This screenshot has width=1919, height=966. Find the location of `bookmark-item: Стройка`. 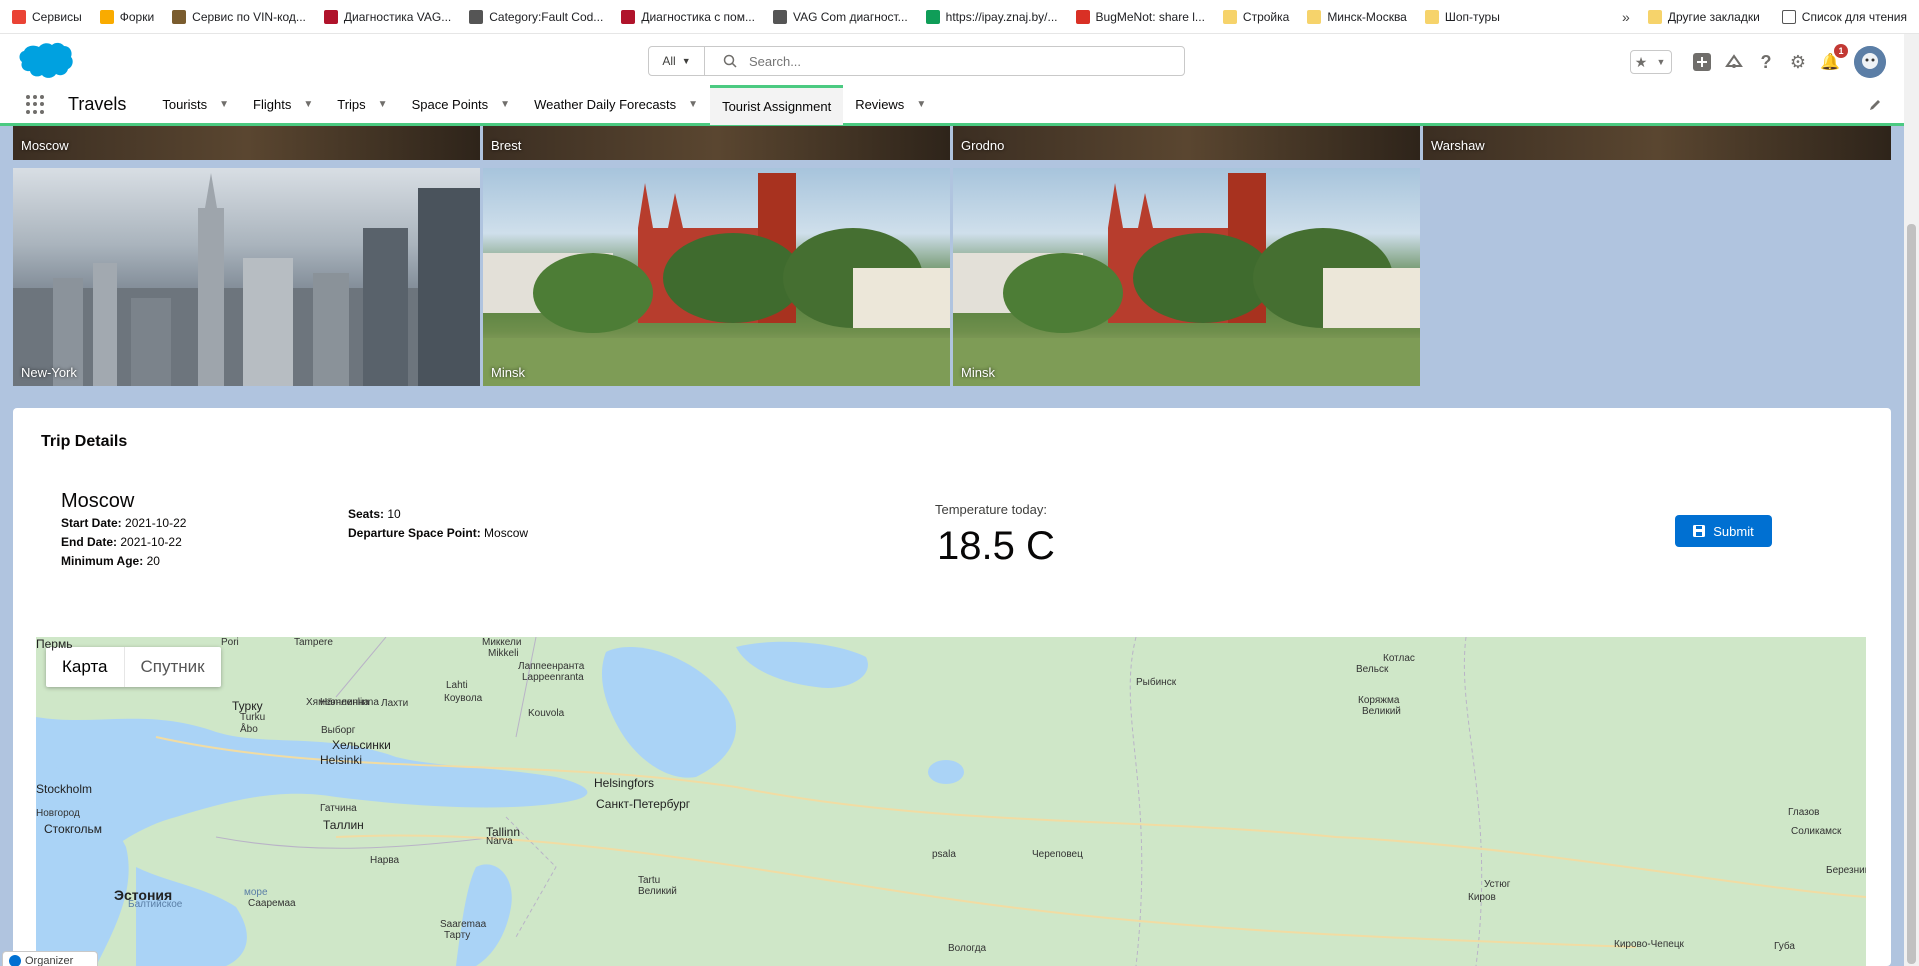

bookmark-item: Стройка is located at coordinates (1255, 16).